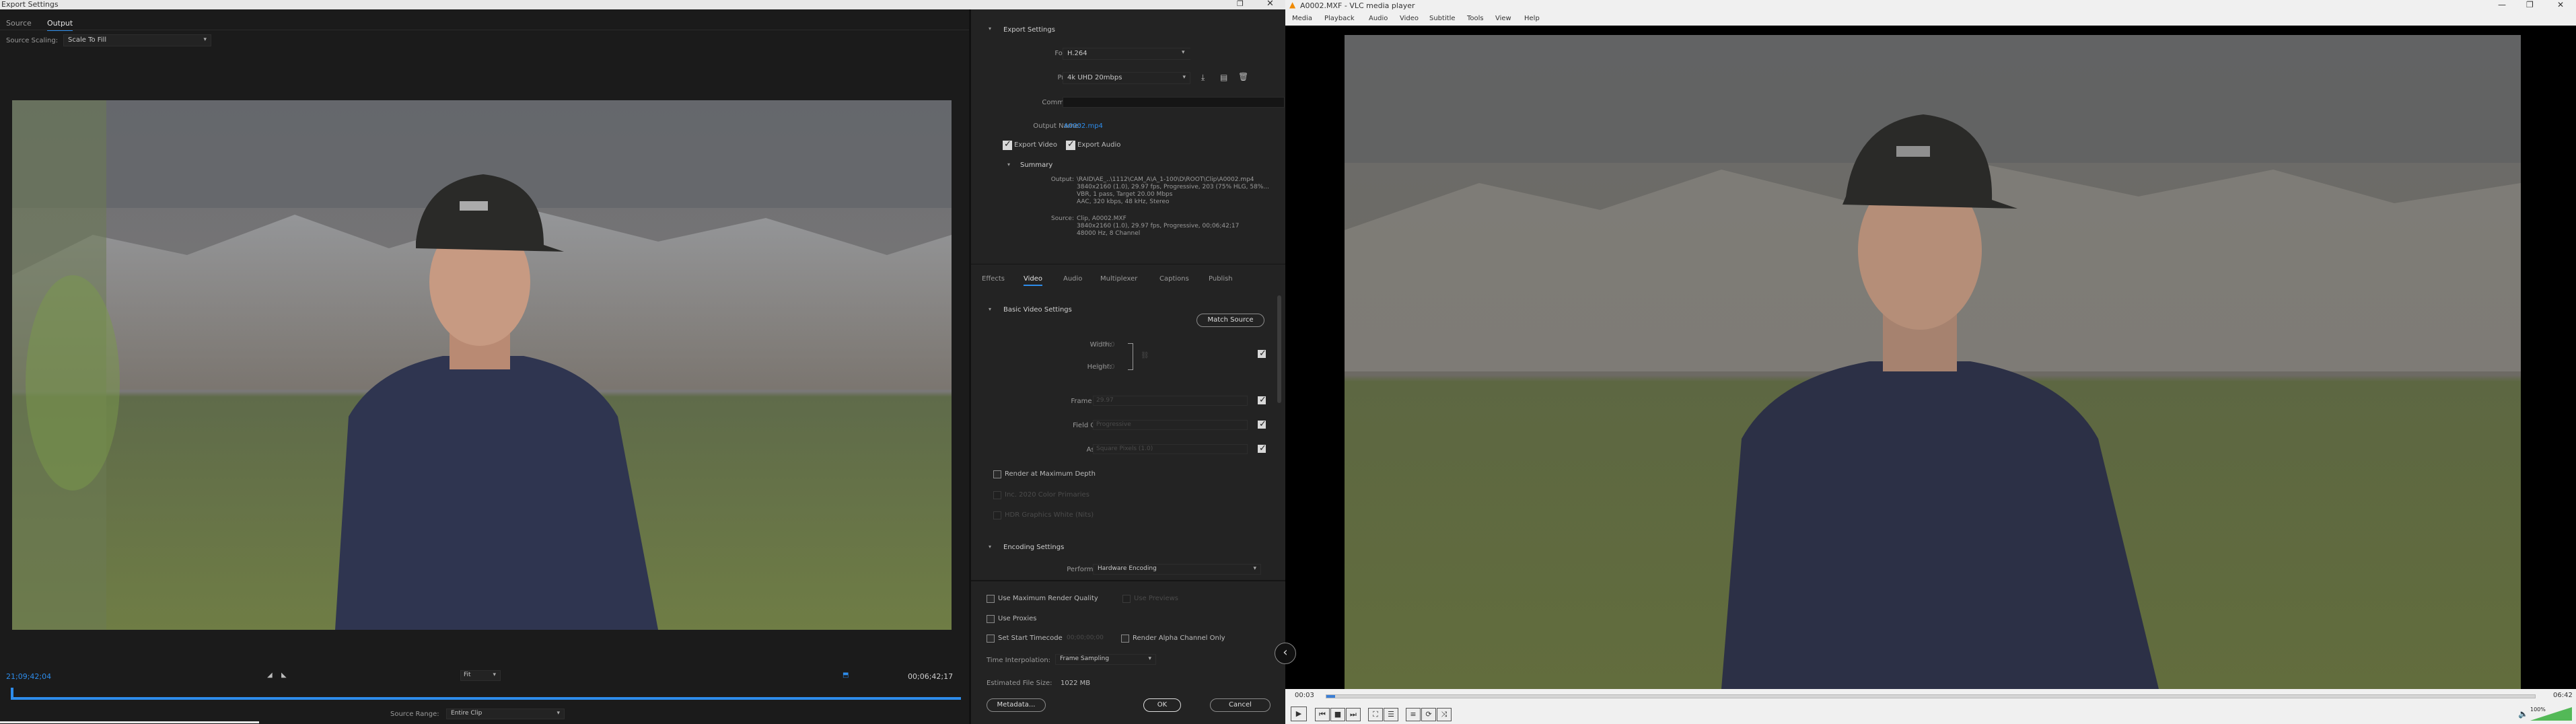 The width and height of the screenshot is (2576, 724). I want to click on start-timecode-value: 00;00;00;00, so click(1085, 638).